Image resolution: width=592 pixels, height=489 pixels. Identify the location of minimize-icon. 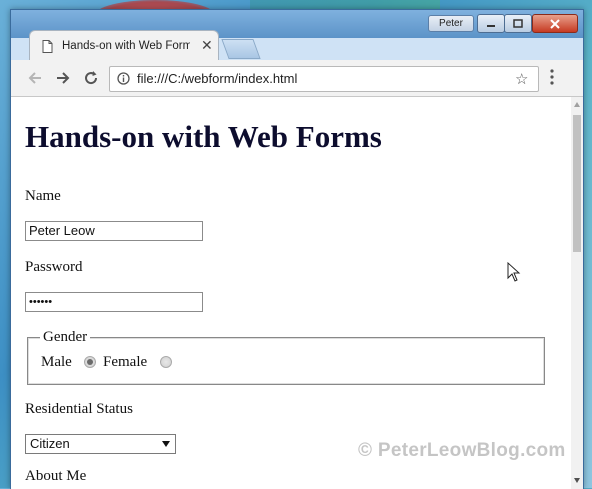
(491, 25).